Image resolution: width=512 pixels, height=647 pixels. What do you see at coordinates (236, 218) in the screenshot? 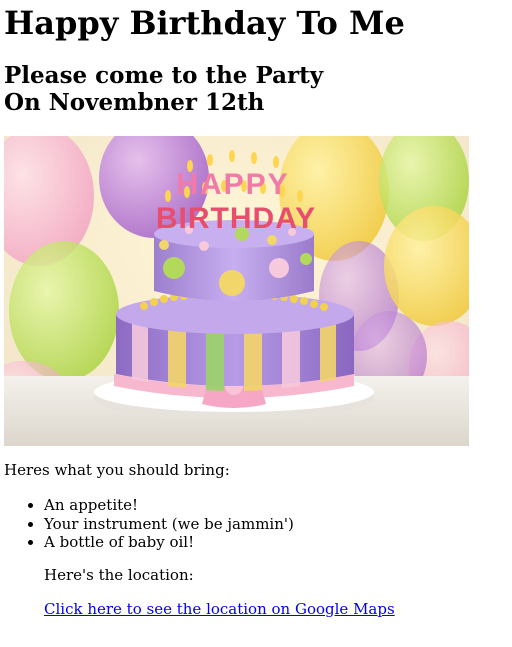
I see `cake-birthday-text: BIRTHDAY` at bounding box center [236, 218].